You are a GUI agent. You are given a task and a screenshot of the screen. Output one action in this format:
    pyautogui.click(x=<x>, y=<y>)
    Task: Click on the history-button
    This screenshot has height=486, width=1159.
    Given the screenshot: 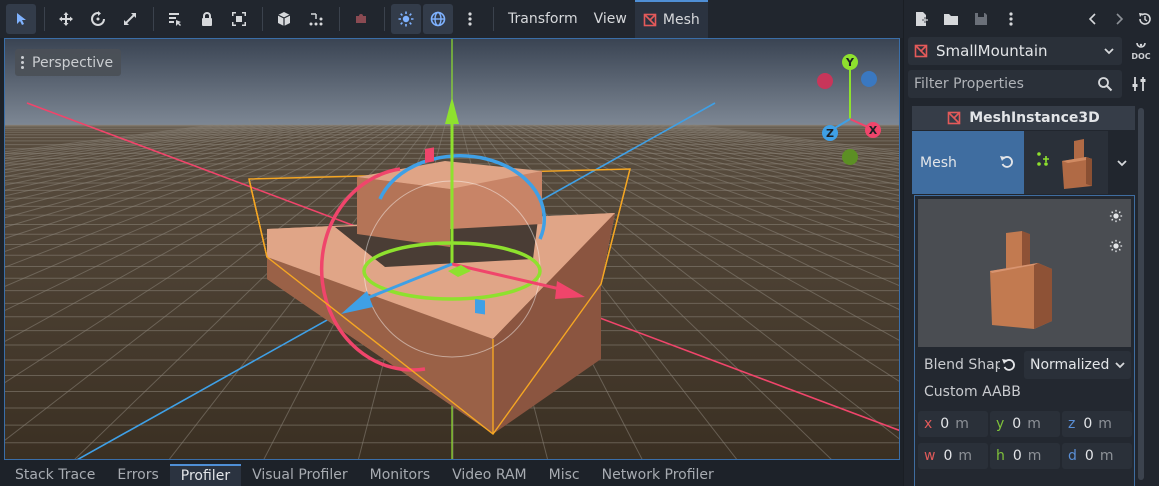 What is the action you would take?
    pyautogui.click(x=1144, y=19)
    